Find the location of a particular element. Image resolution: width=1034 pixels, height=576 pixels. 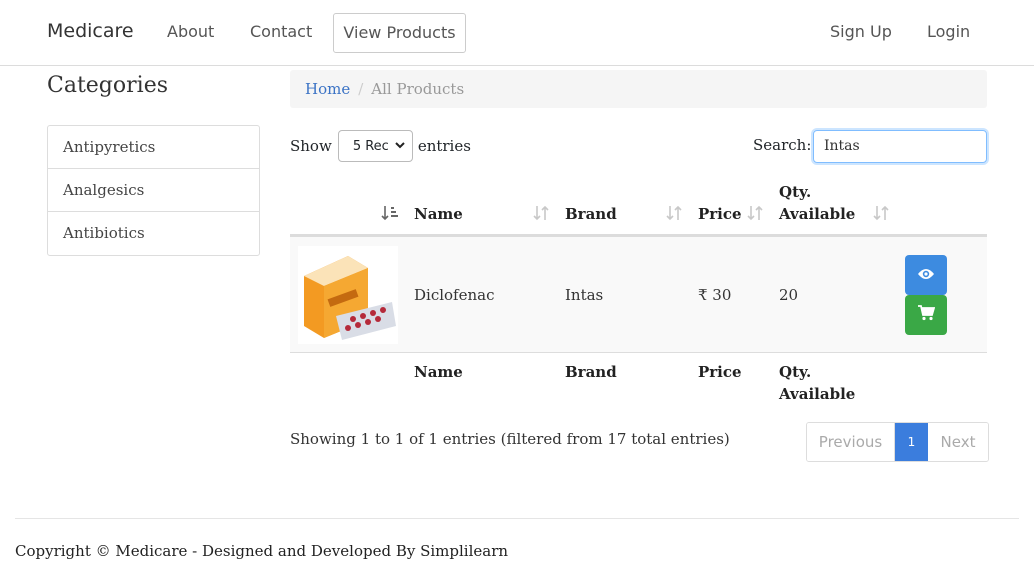

category-item-analgesics: Analgesics is located at coordinates (153, 190).